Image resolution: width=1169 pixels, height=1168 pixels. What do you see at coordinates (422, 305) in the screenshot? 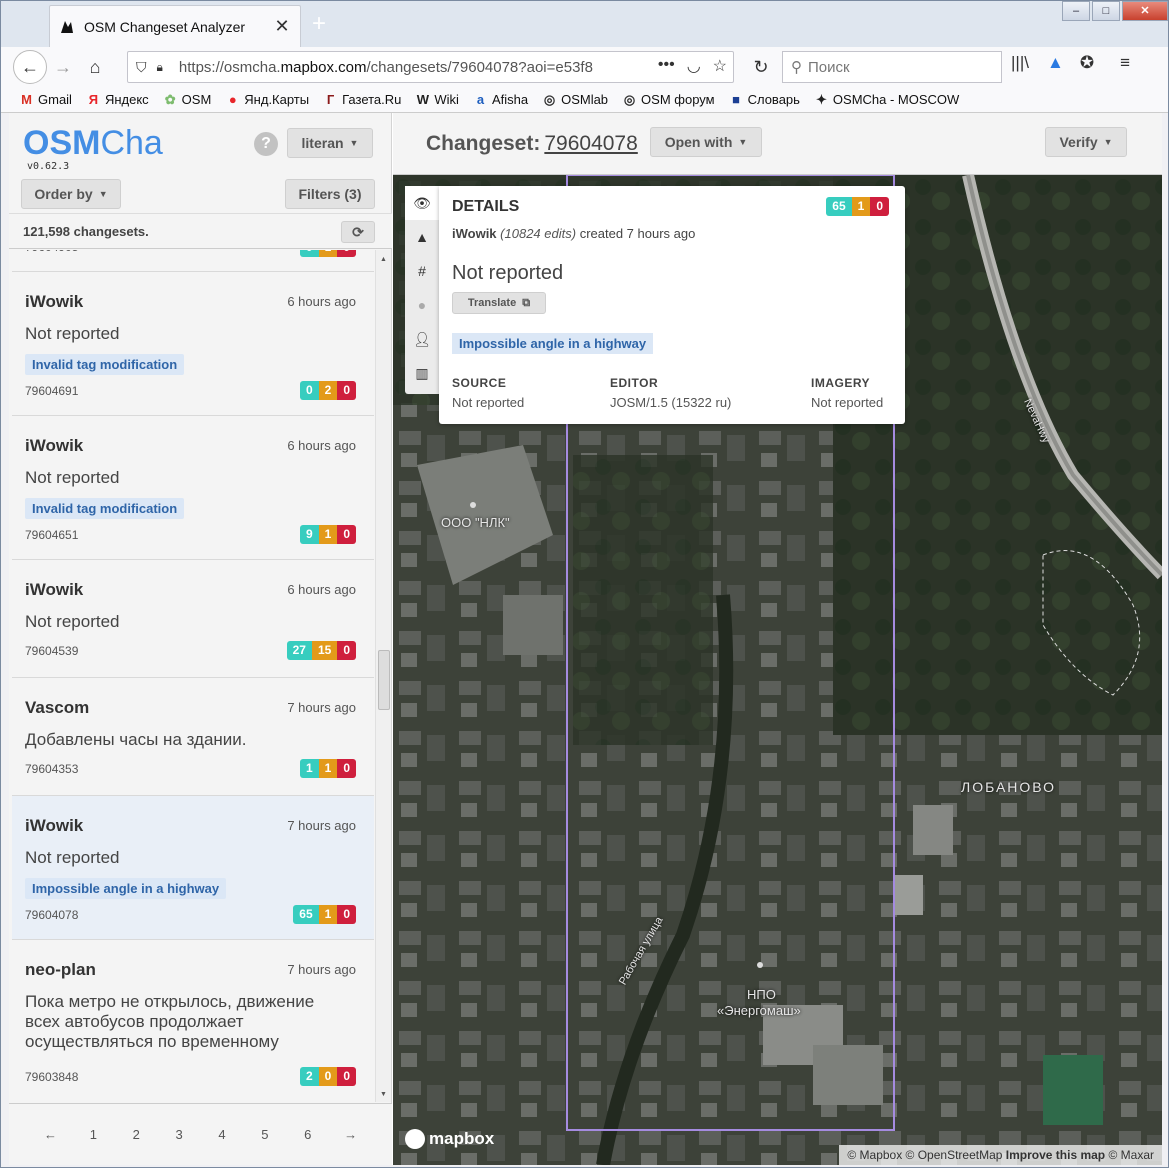
I see `comment-icon: ●` at bounding box center [422, 305].